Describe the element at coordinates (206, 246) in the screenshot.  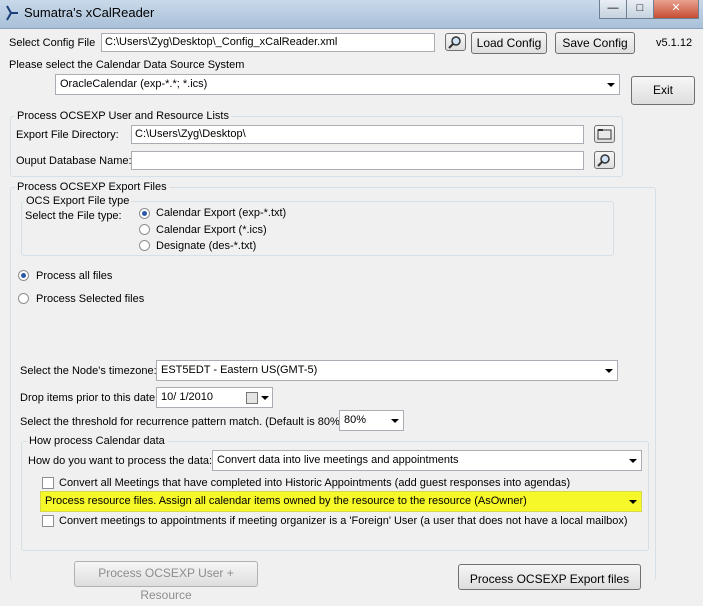
I see `file-type-label-des: Designate (des-*.txt)` at that location.